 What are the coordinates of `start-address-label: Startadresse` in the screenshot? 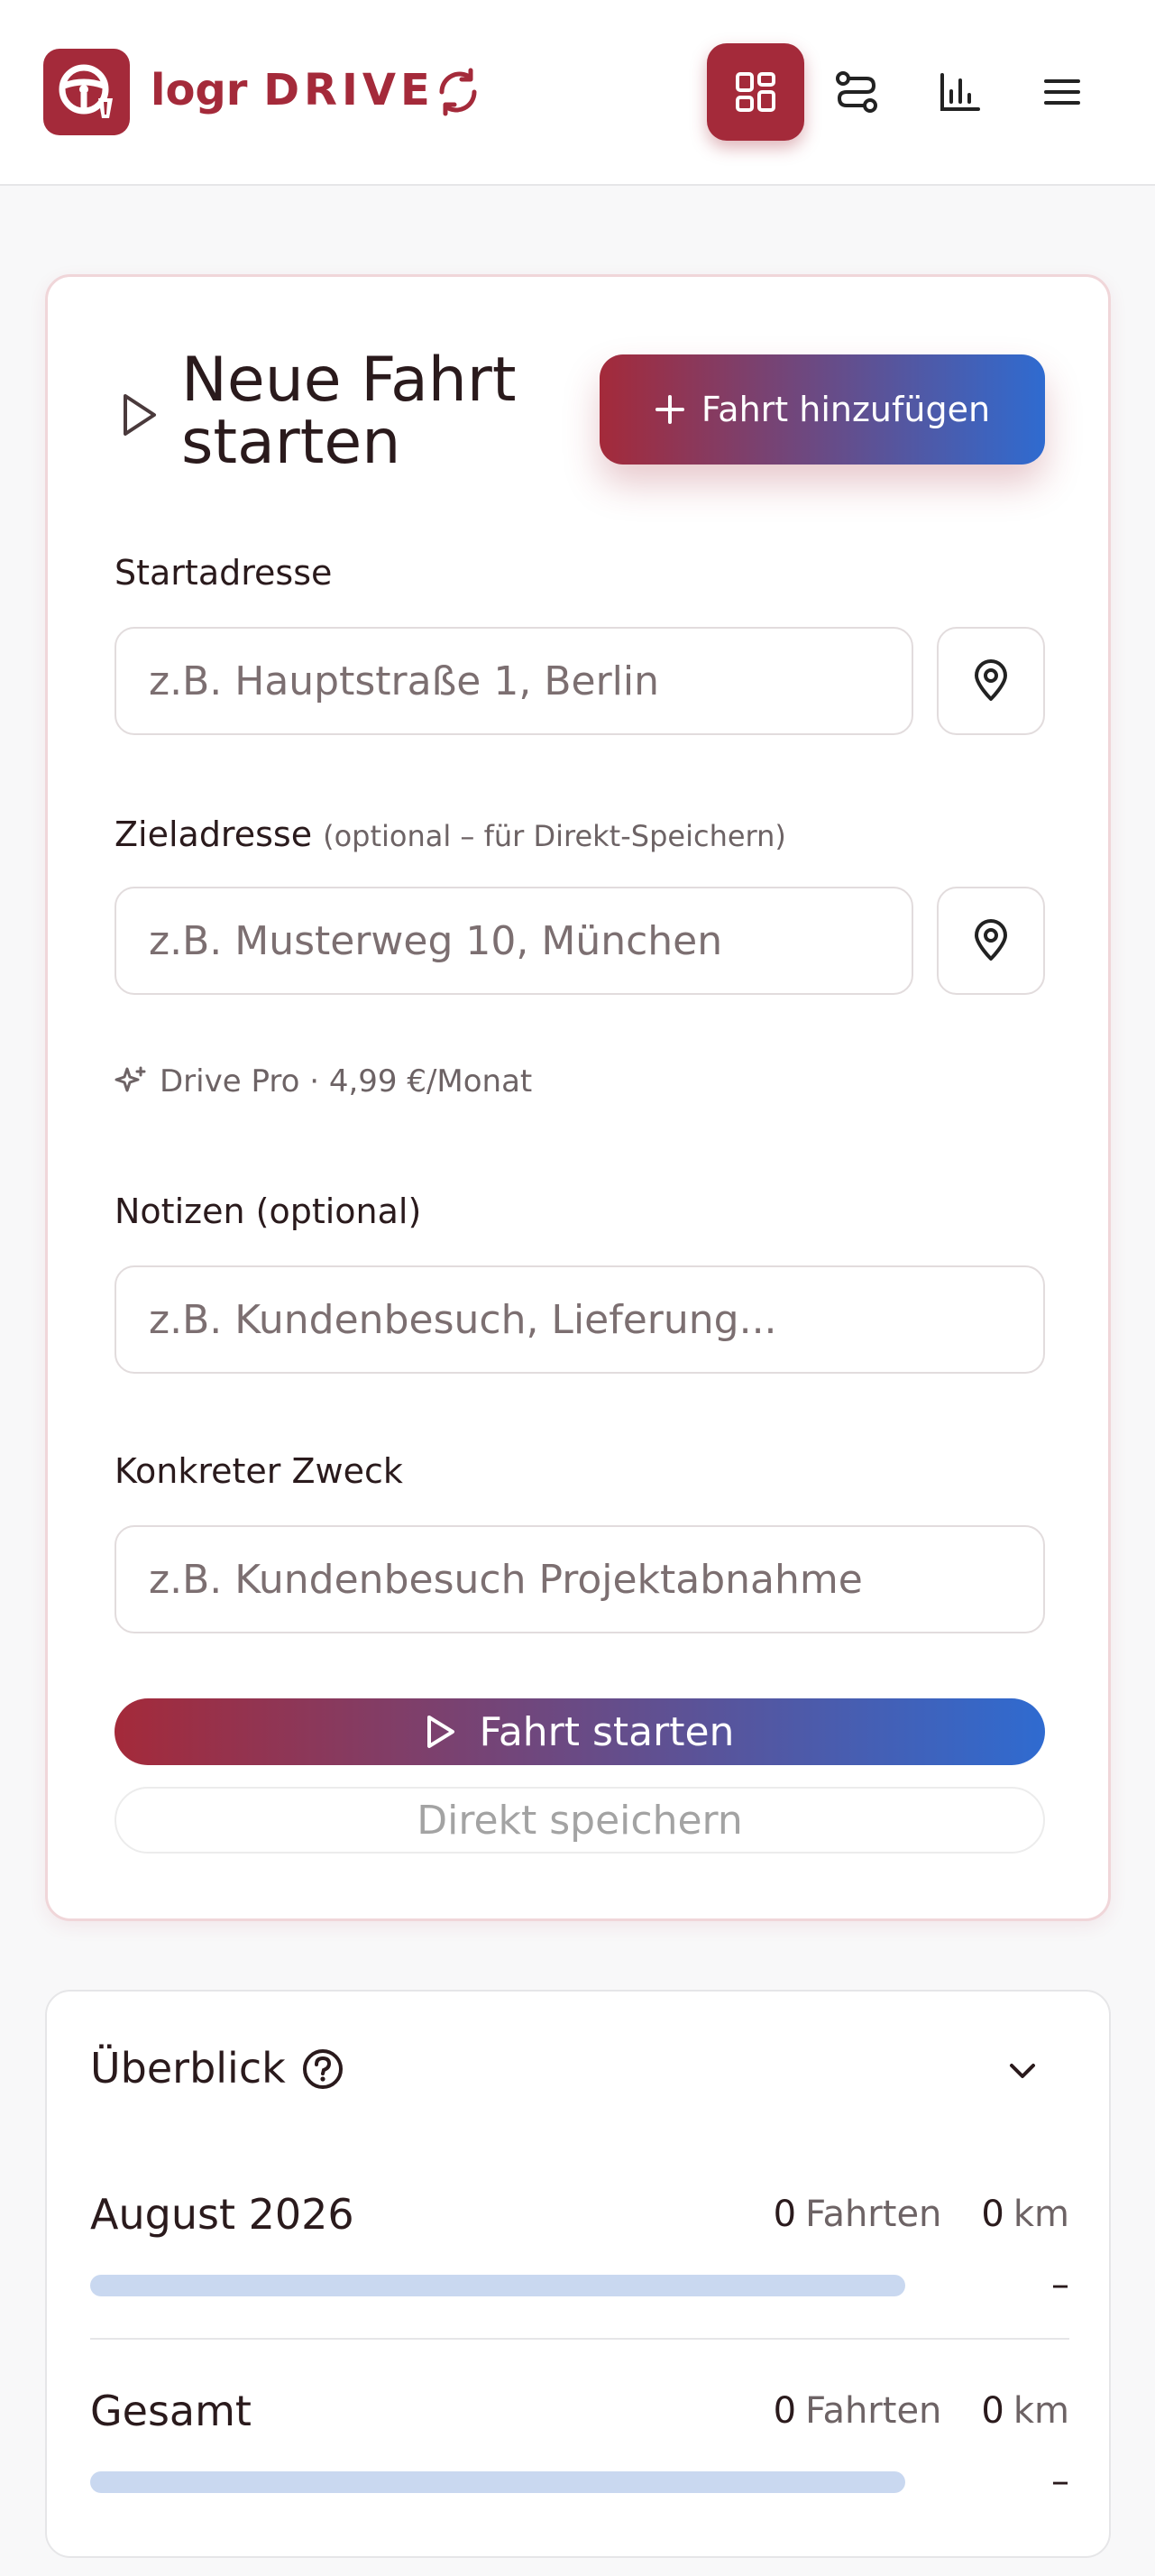 It's located at (224, 573).